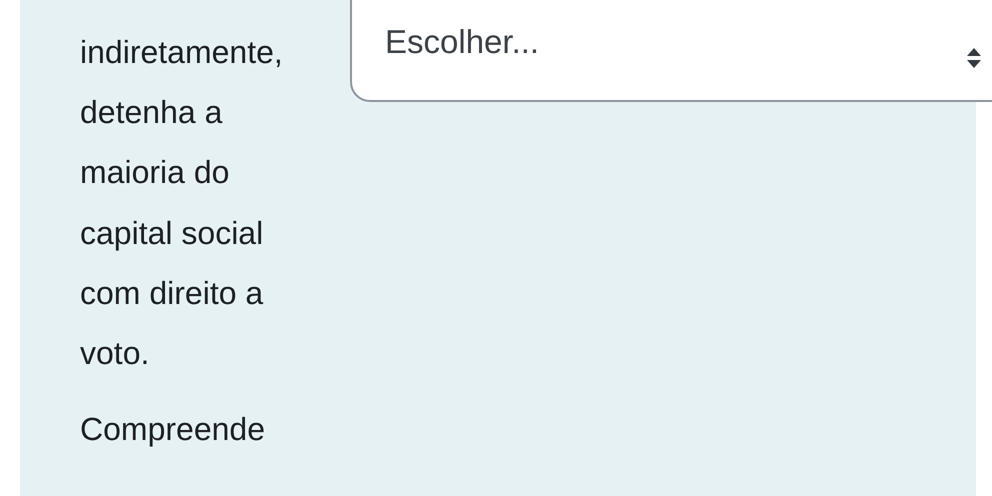  What do you see at coordinates (182, 203) in the screenshot?
I see `paragraph: indiretamente, detenha a maioria do capital social com direito a voto.` at bounding box center [182, 203].